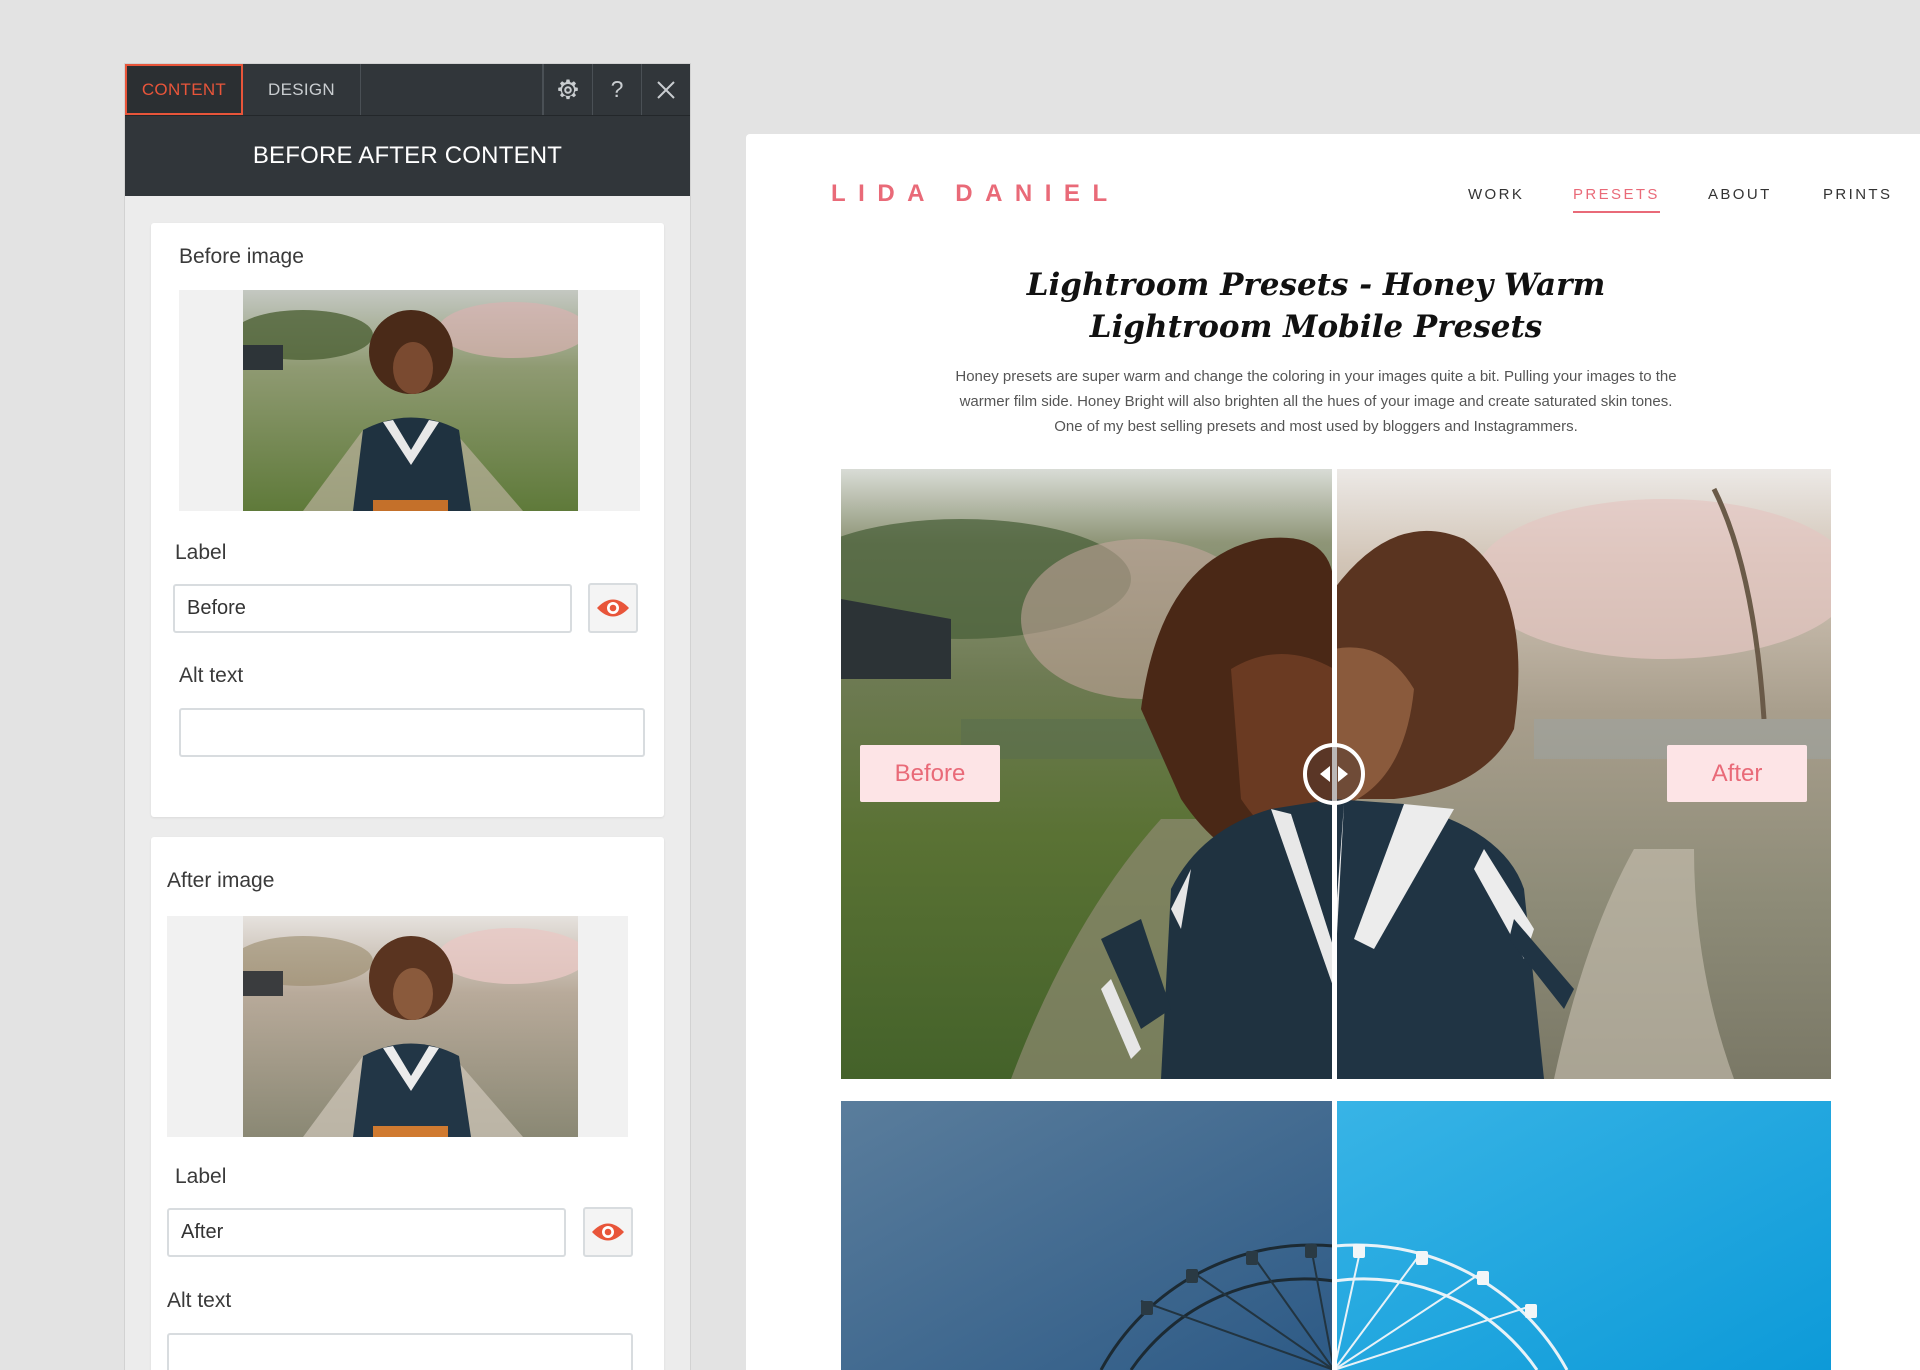 The width and height of the screenshot is (1920, 1370). I want to click on after-label-title: Label, so click(201, 1176).